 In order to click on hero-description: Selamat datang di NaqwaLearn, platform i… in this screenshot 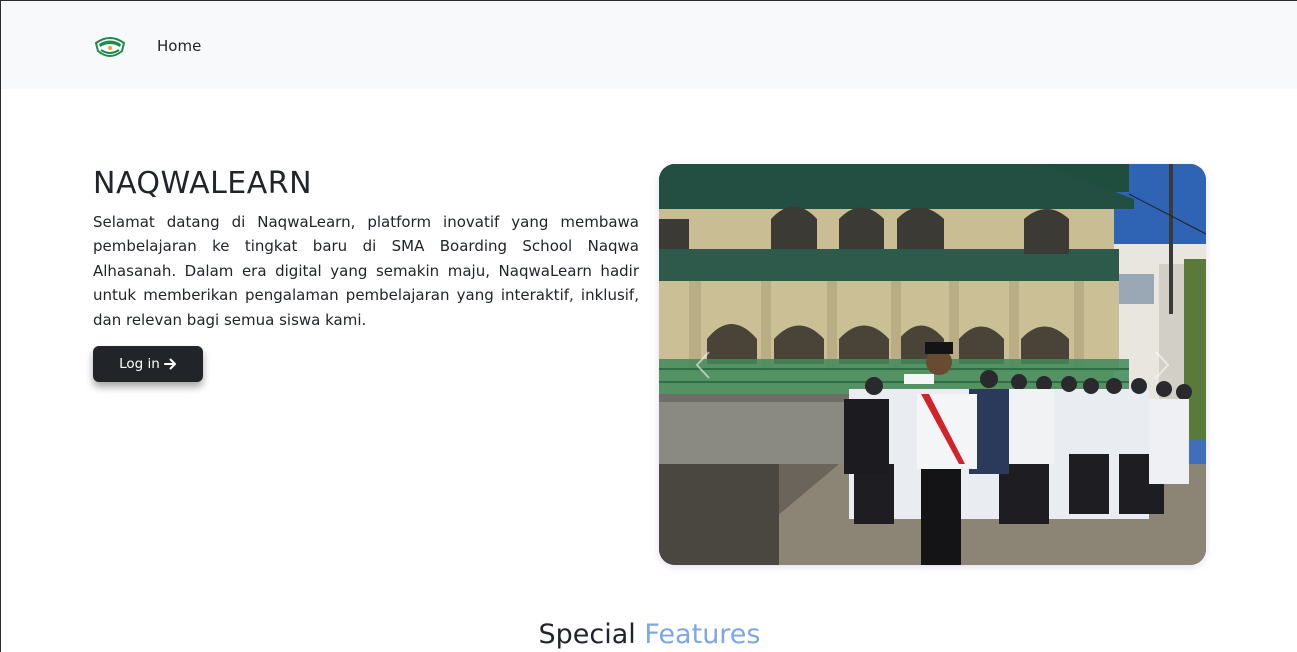, I will do `click(366, 271)`.